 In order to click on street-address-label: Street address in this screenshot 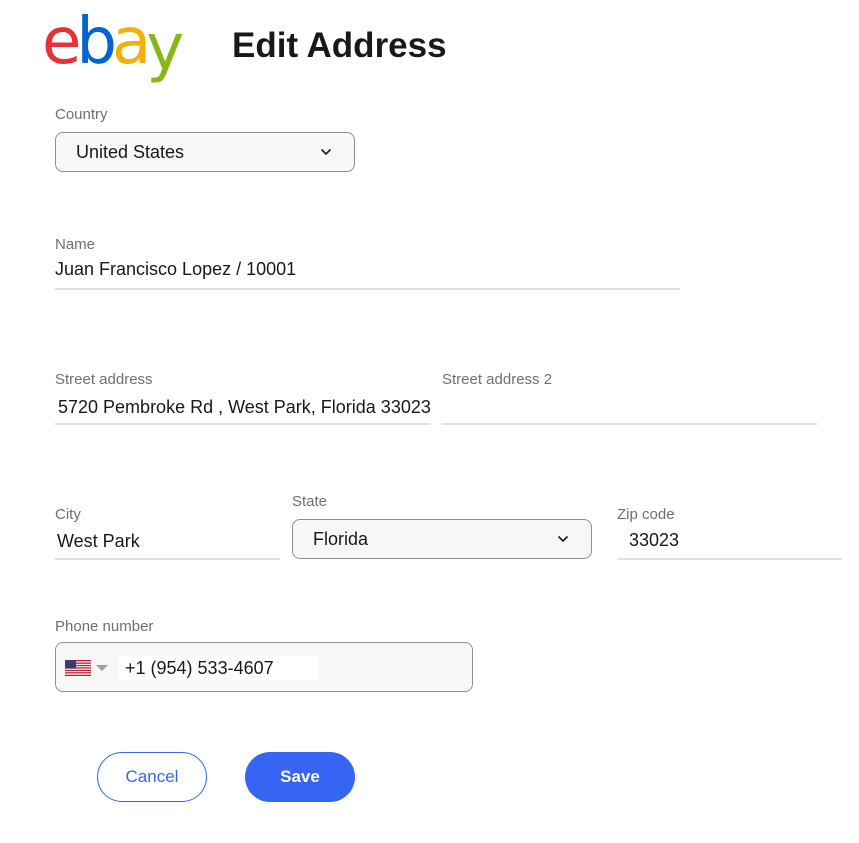, I will do `click(104, 379)`.